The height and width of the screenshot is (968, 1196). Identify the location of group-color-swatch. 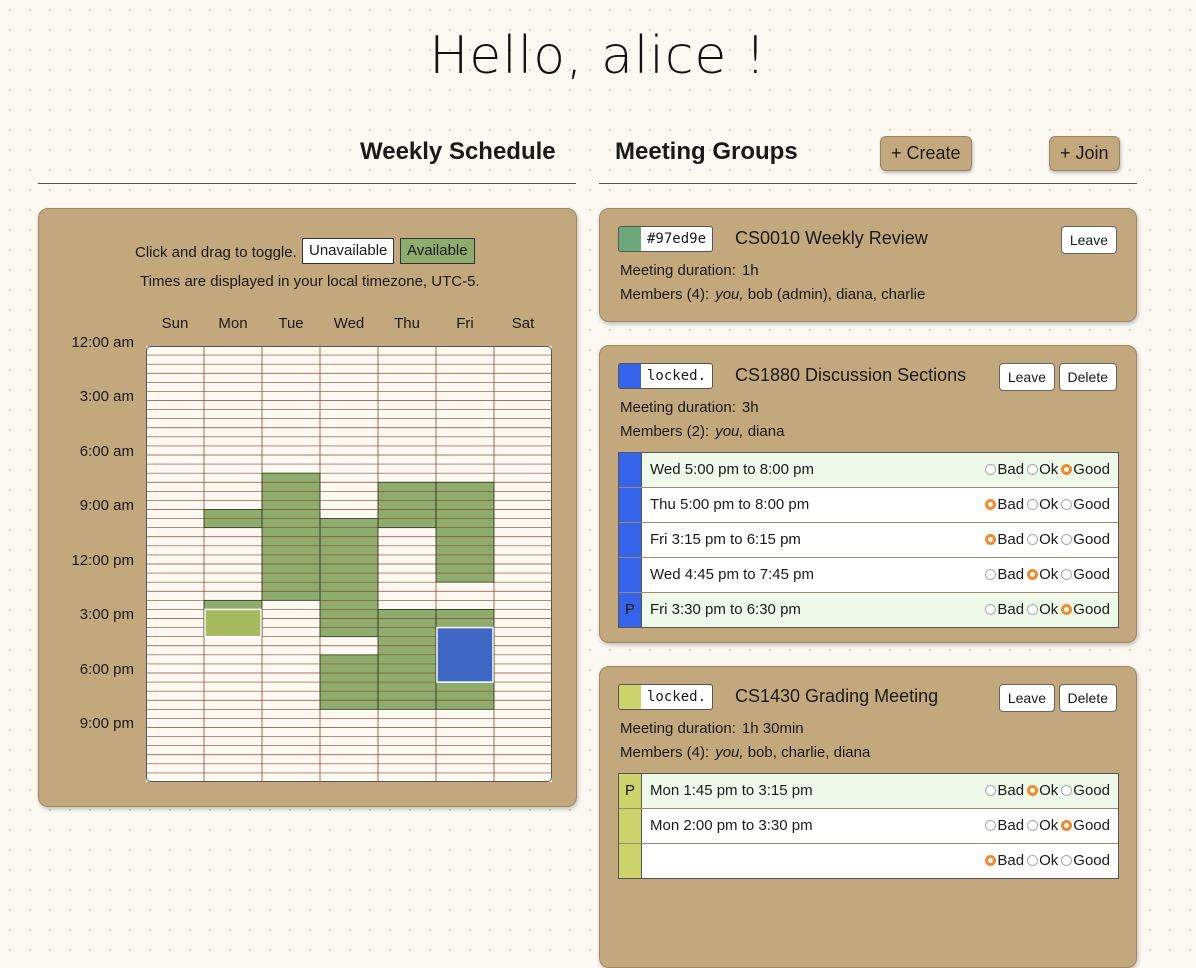
(630, 697).